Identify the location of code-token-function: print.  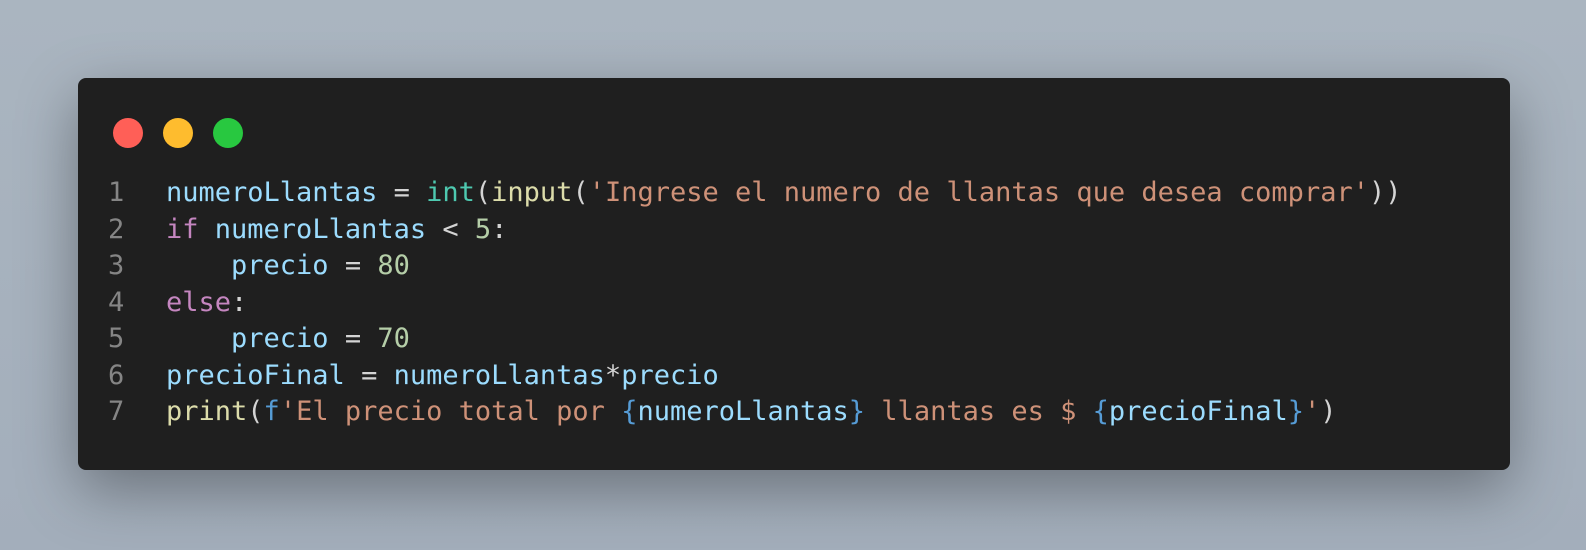
(207, 411).